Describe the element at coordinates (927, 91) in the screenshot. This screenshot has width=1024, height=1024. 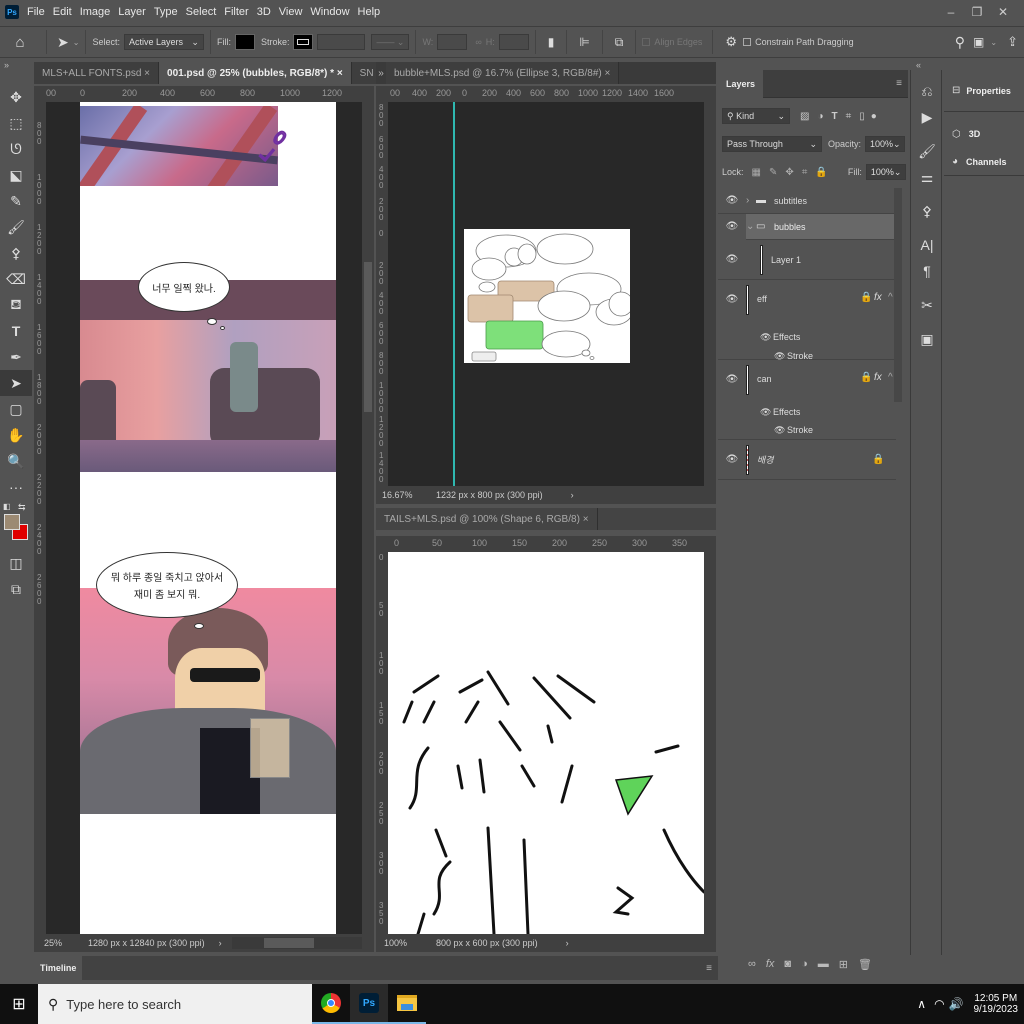
I see `history-icon: ⎌` at that location.